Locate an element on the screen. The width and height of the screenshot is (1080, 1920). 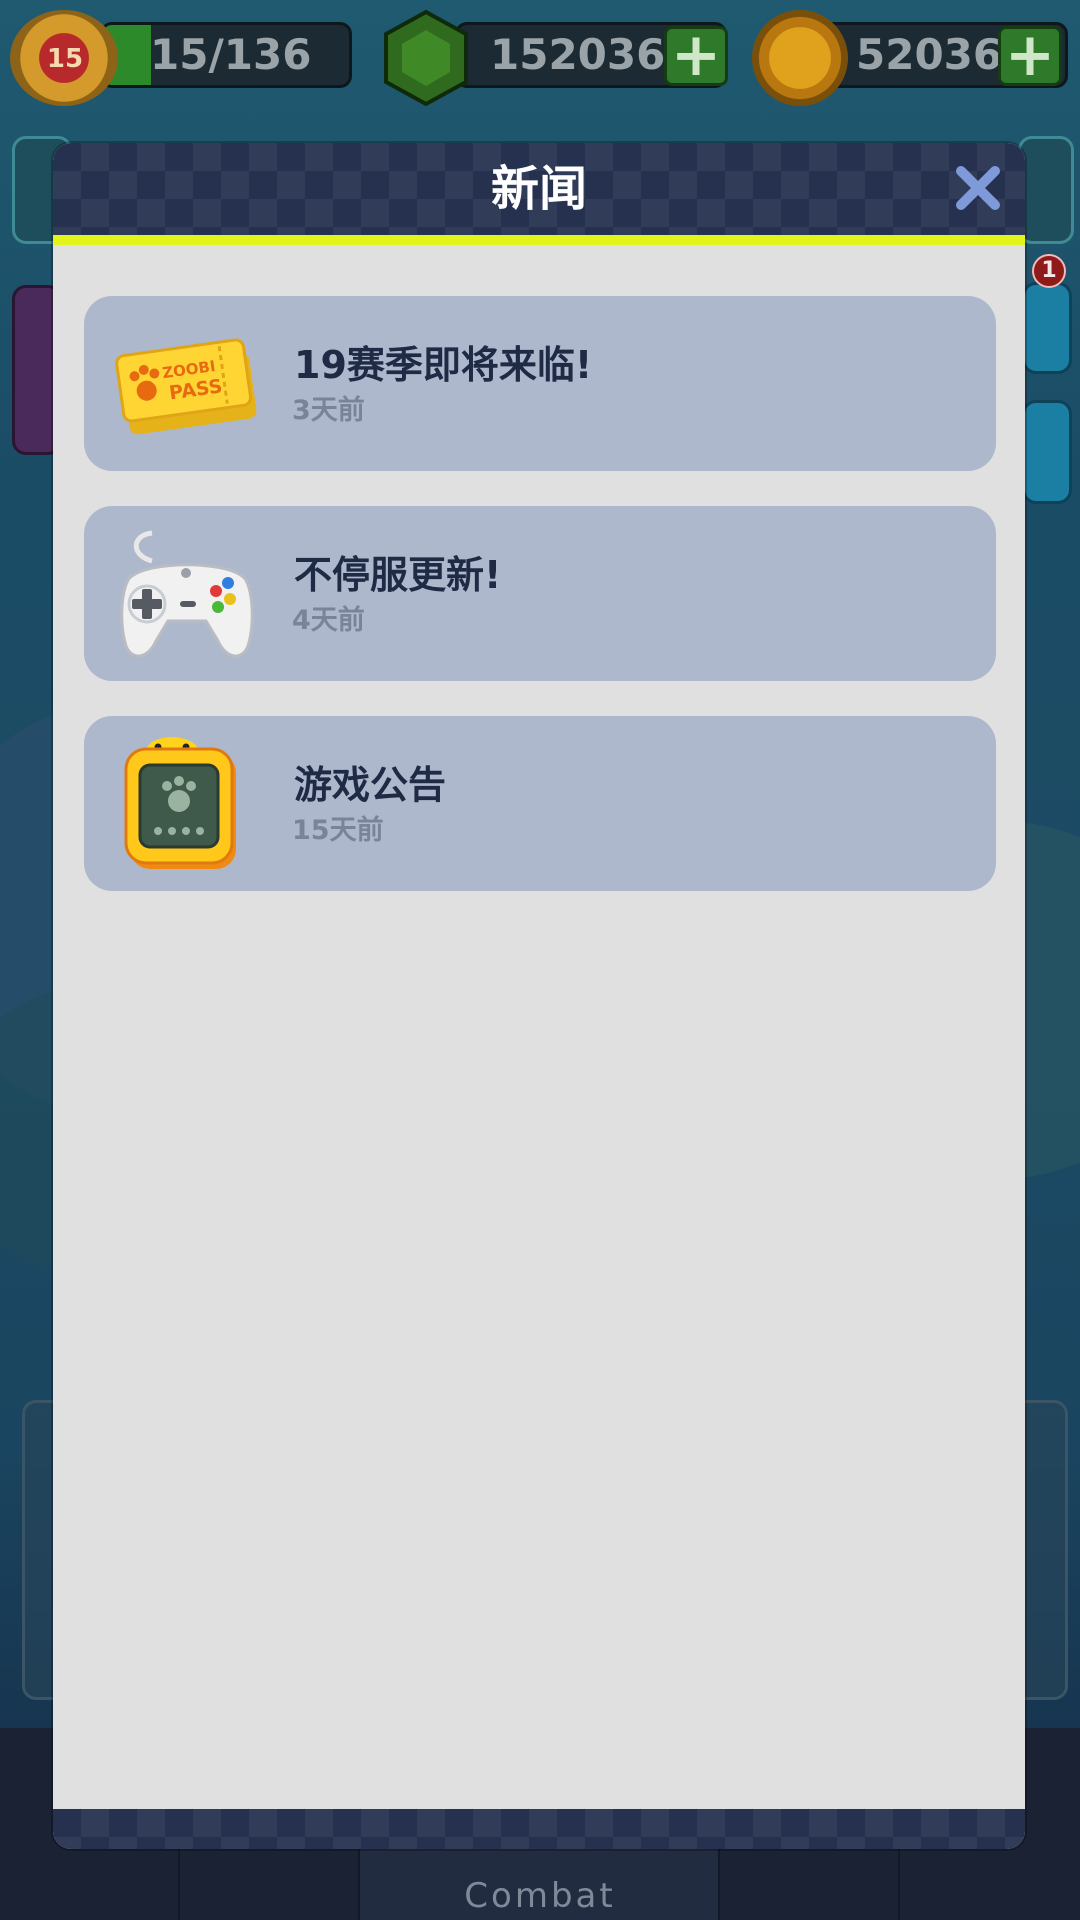
header-accent-stripe is located at coordinates (539, 240).